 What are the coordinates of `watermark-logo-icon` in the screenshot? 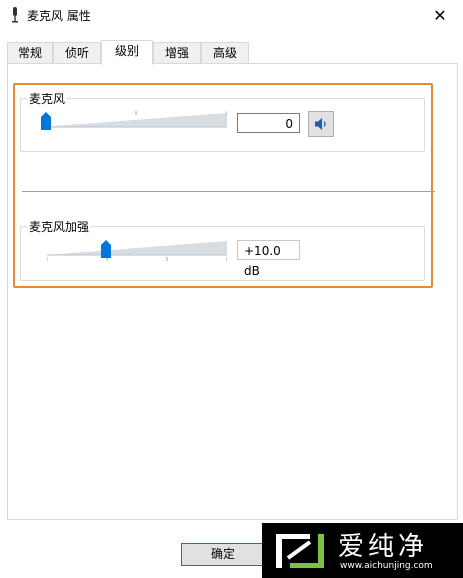 It's located at (300, 551).